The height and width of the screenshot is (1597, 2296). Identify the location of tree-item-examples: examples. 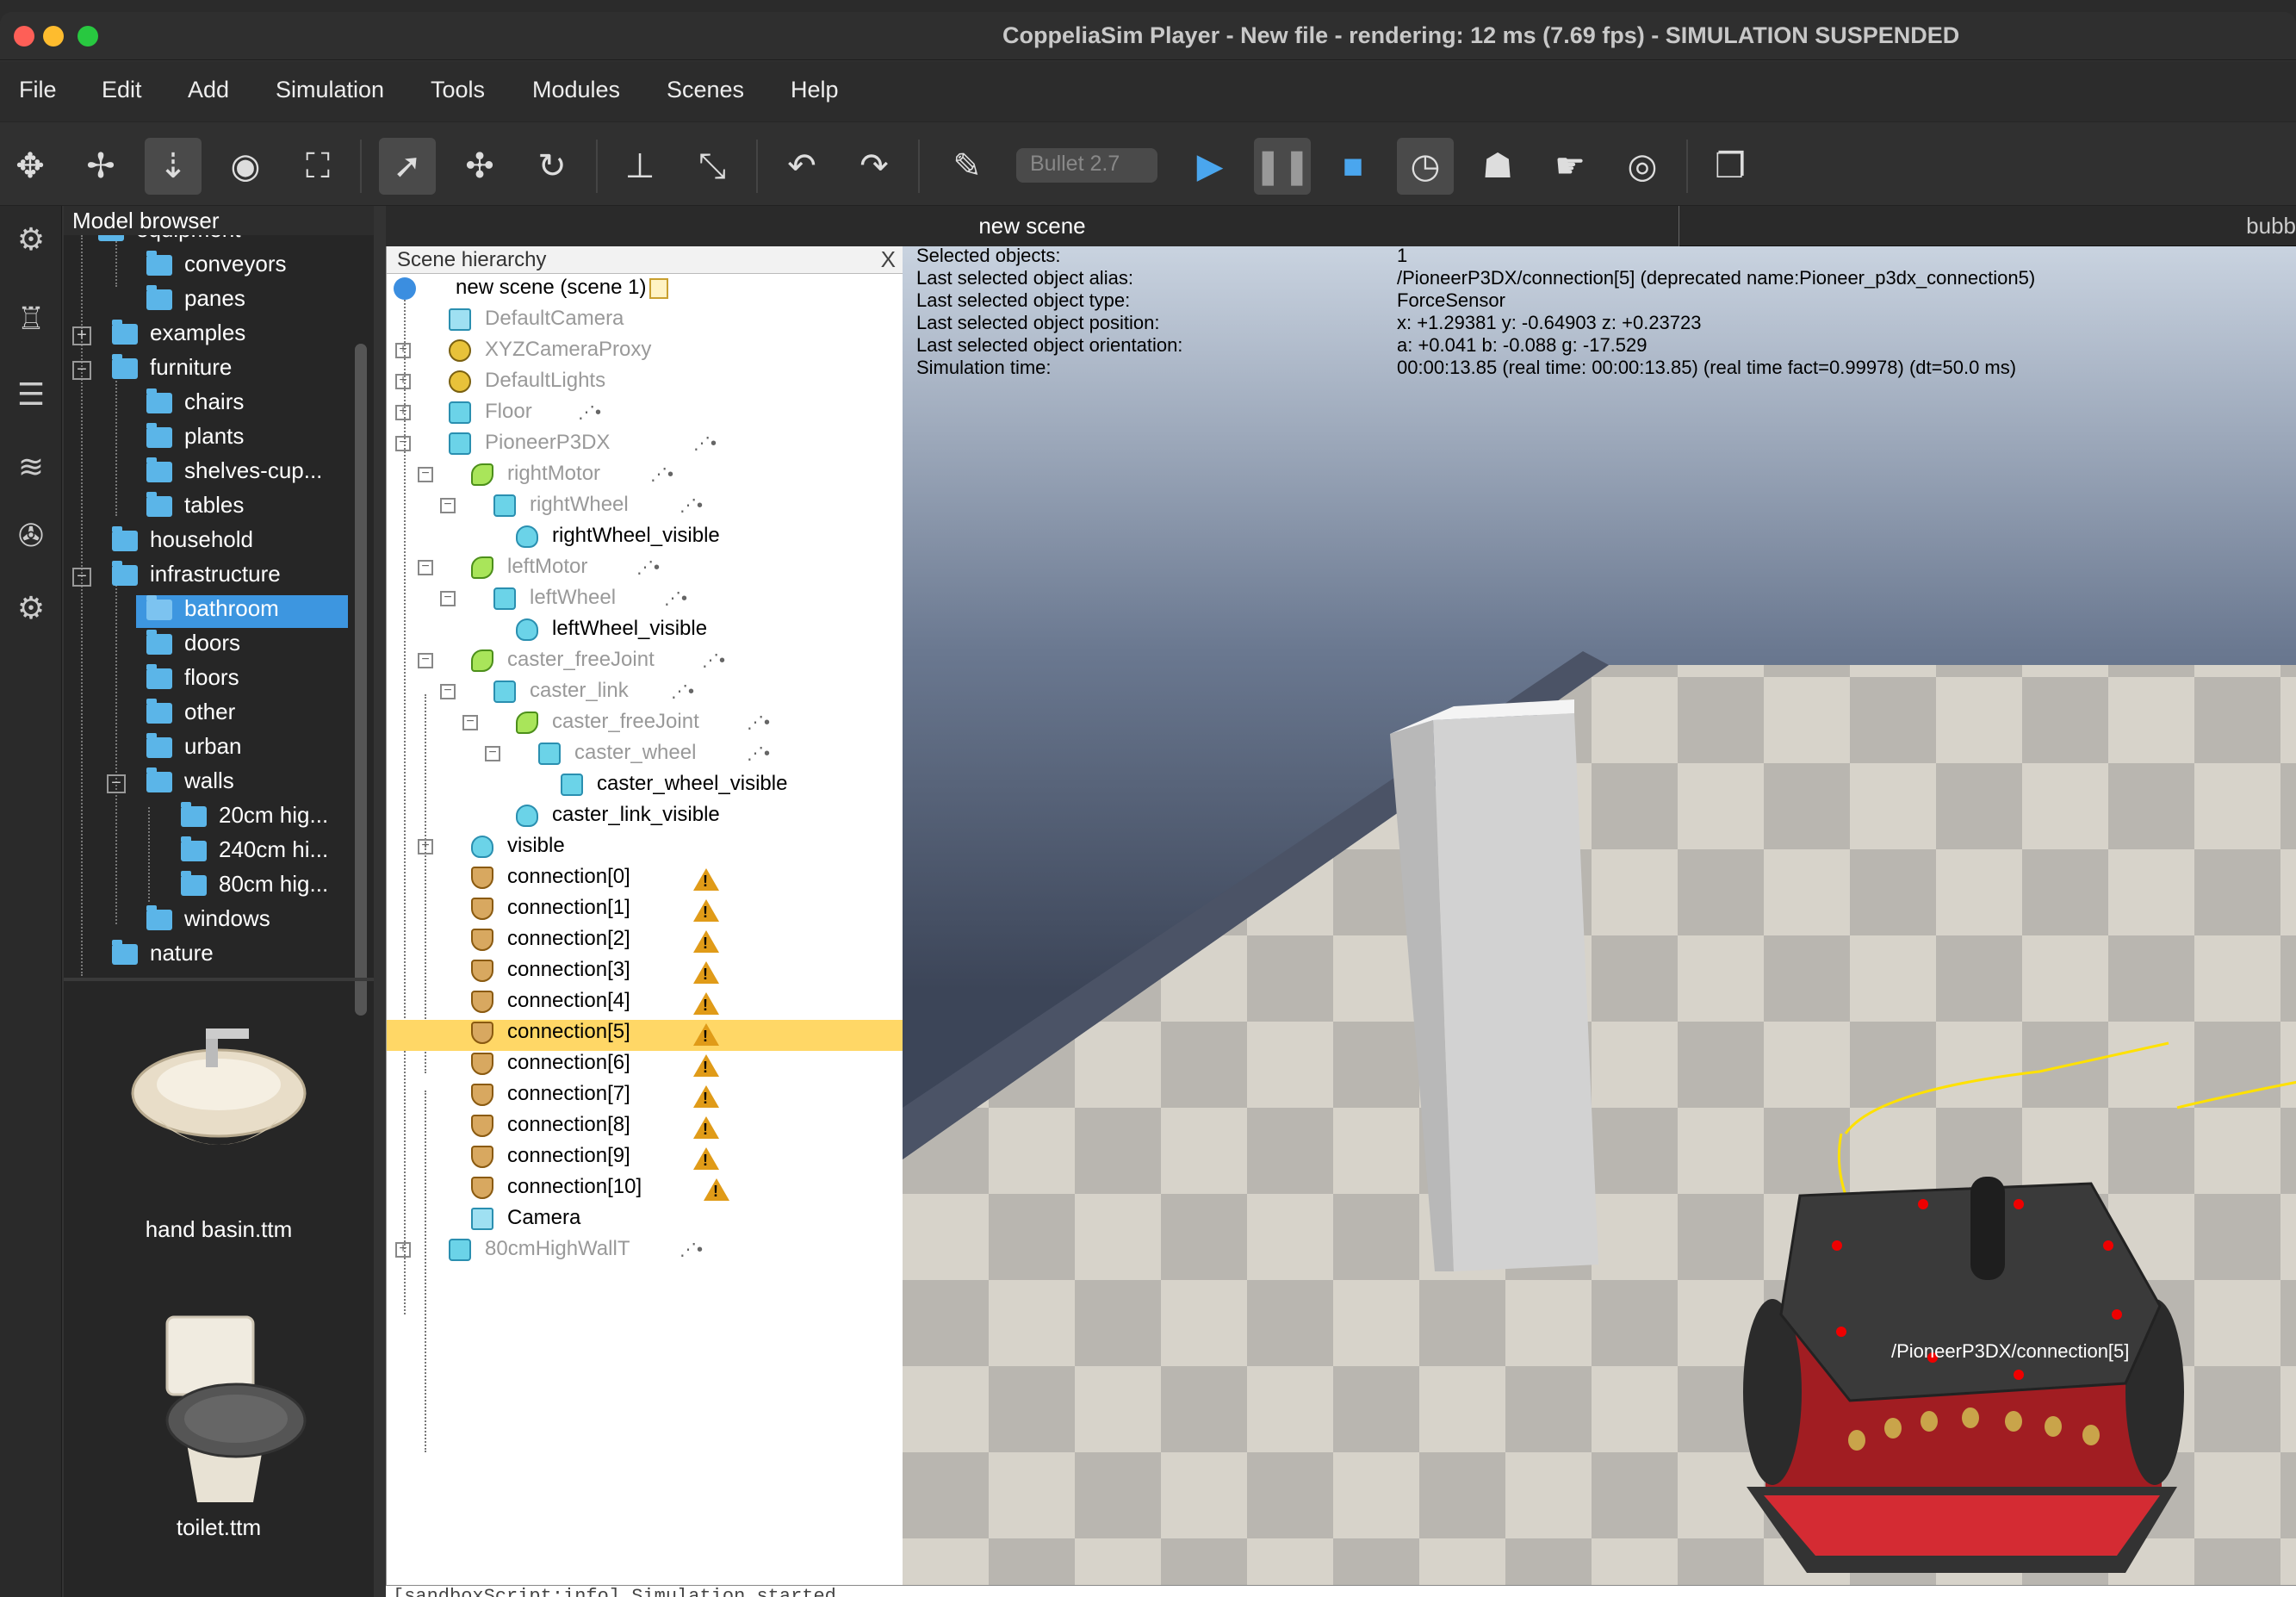
(178, 336).